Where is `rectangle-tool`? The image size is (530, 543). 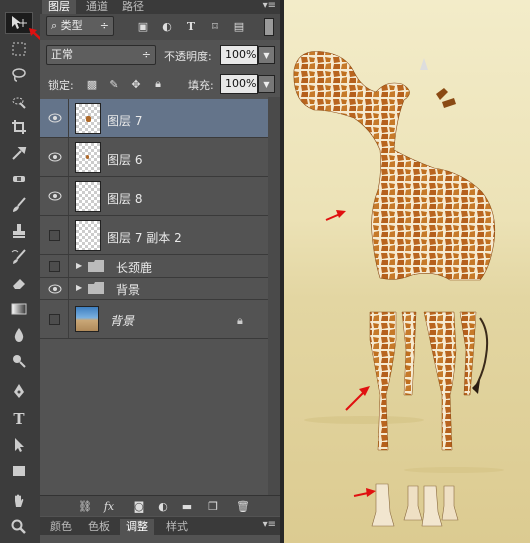
rectangle-tool is located at coordinates (19, 471).